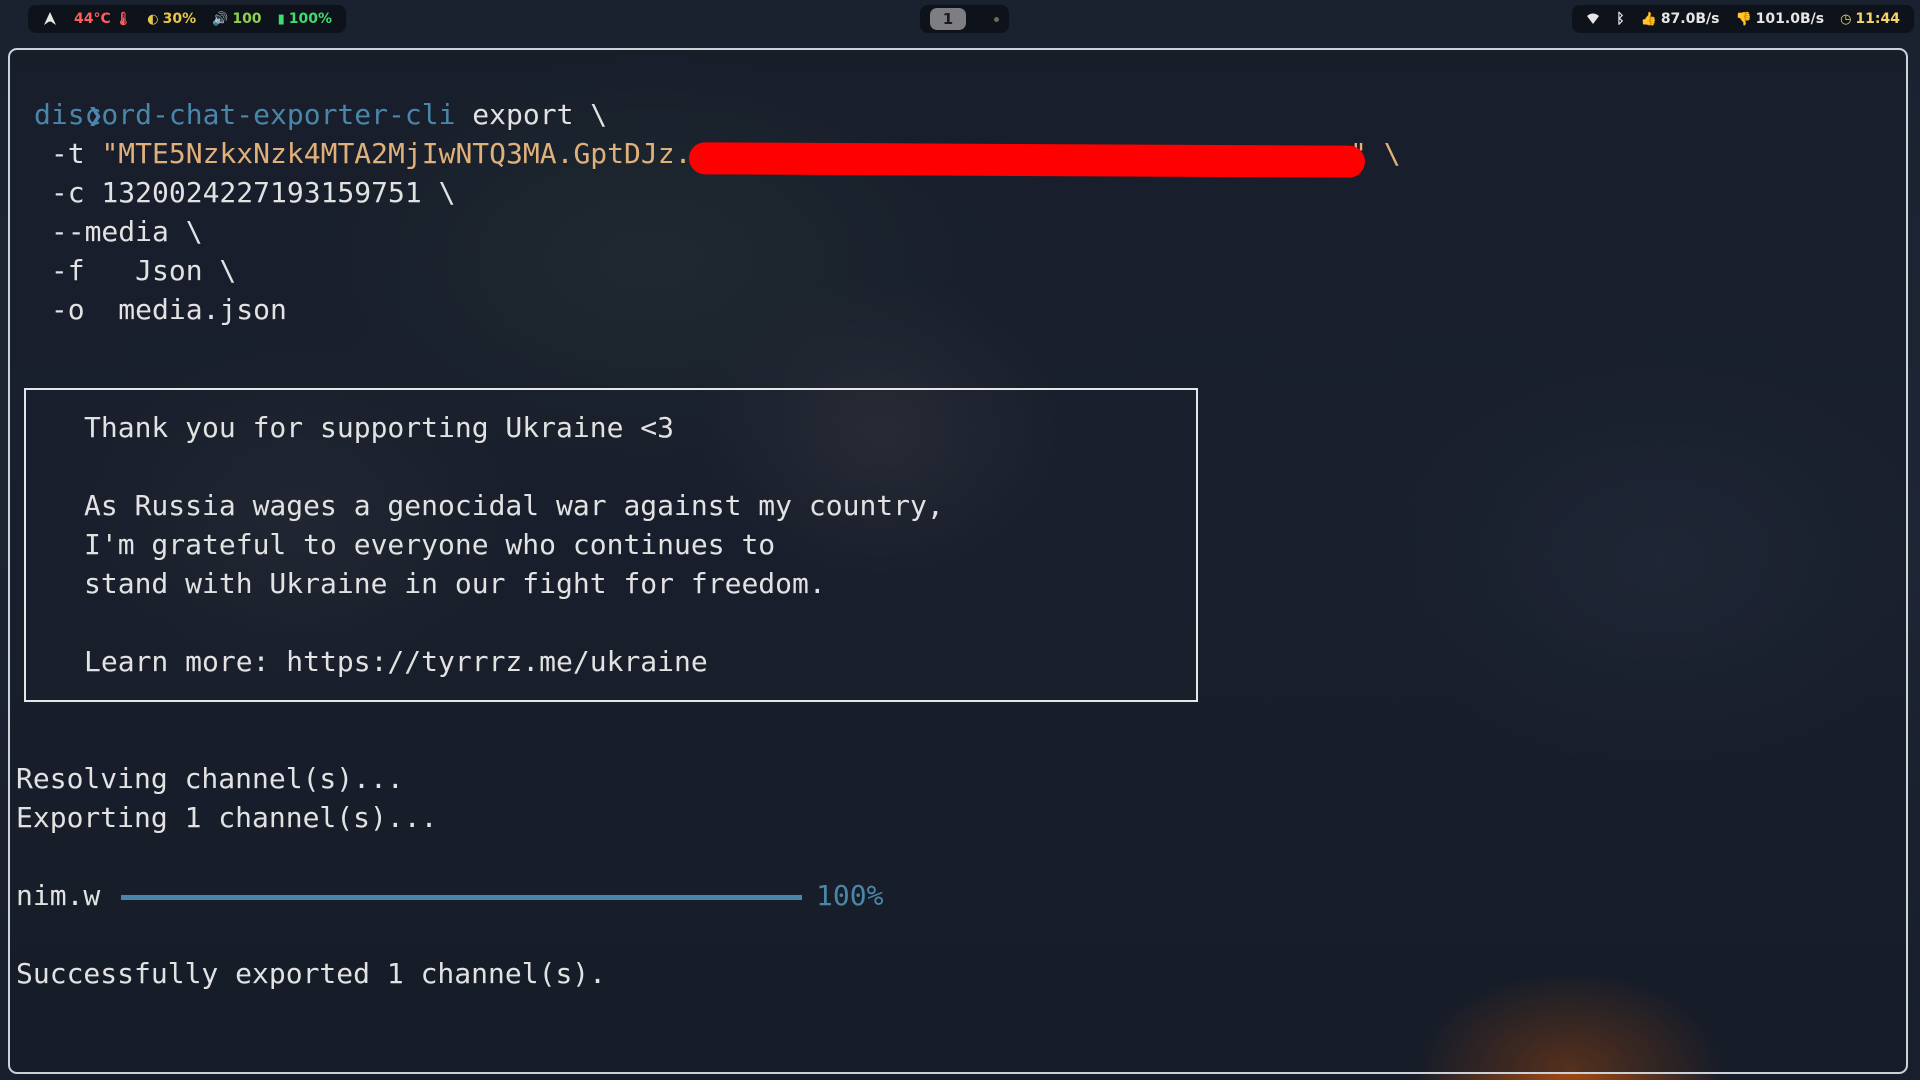 This screenshot has width=1920, height=1080. What do you see at coordinates (247, 19) in the screenshot?
I see `volume-text: 100` at bounding box center [247, 19].